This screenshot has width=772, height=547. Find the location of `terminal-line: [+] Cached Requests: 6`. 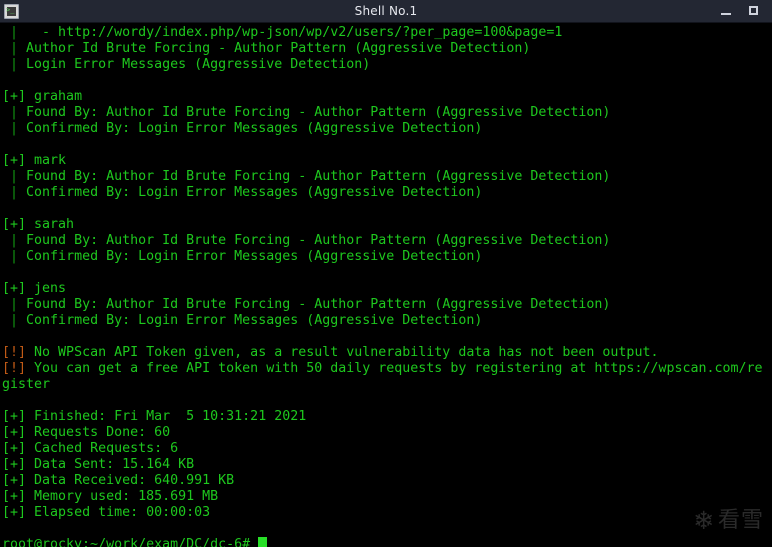

terminal-line: [+] Cached Requests: 6 is located at coordinates (387, 449).